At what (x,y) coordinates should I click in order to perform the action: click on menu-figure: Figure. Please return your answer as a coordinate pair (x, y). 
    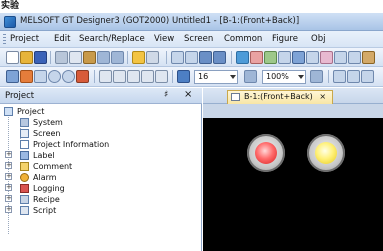
    Looking at the image, I should click on (285, 39).